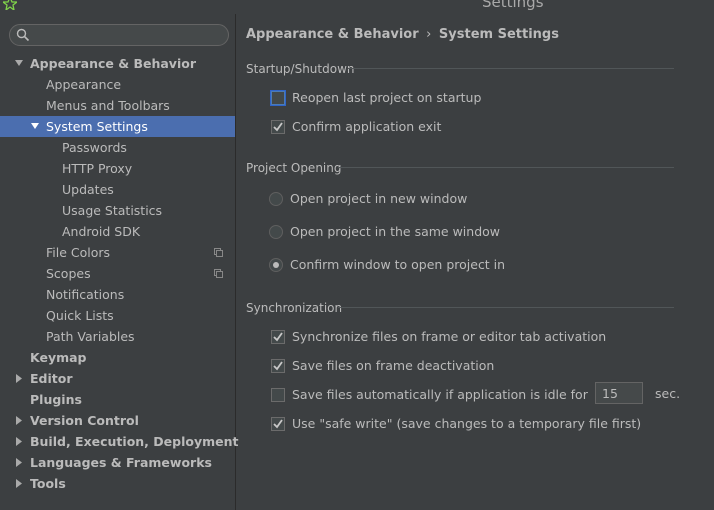 The height and width of the screenshot is (510, 714). Describe the element at coordinates (117, 273) in the screenshot. I see `tree-item: Scopes` at that location.